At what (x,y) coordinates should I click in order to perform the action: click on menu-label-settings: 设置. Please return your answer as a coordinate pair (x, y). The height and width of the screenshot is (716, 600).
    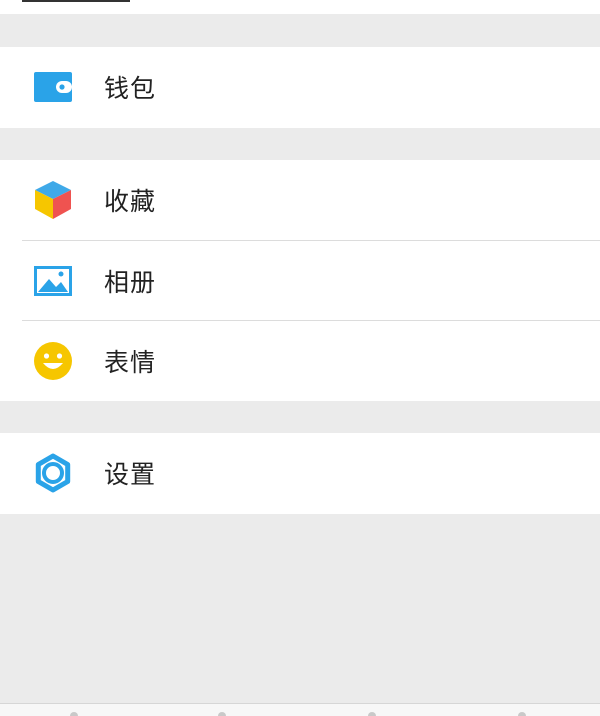
    Looking at the image, I should click on (130, 474).